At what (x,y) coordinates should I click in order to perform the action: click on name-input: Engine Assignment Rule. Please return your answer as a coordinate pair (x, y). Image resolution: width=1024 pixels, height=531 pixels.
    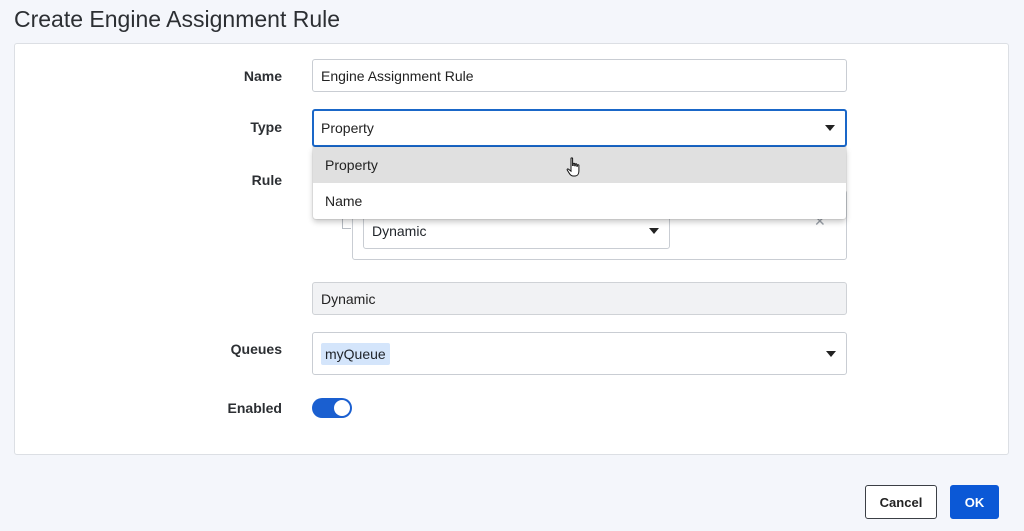
    Looking at the image, I should click on (579, 75).